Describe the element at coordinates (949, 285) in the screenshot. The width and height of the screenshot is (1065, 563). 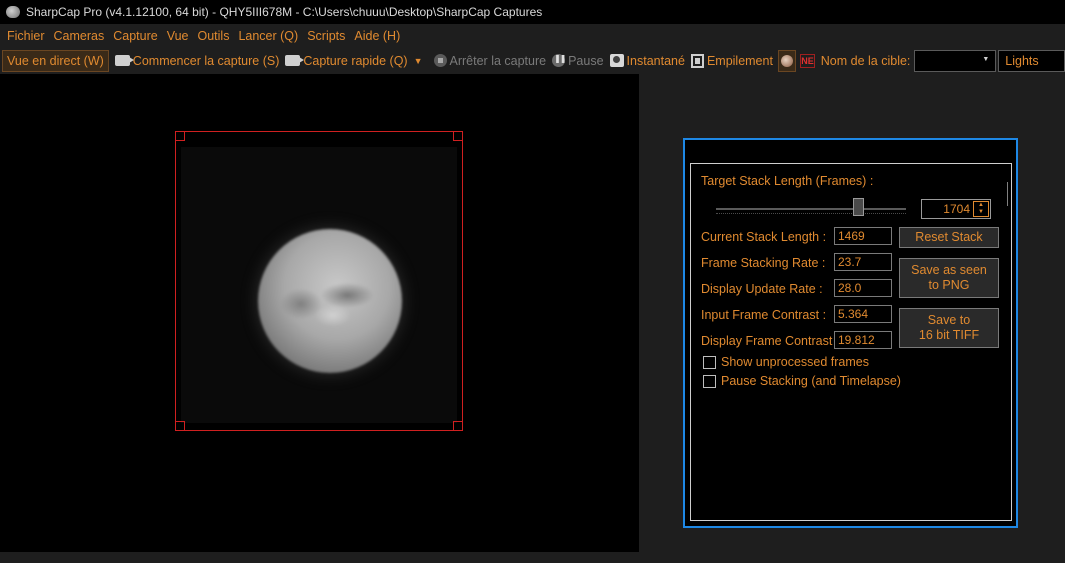
I see `save-png-label-line2: to PNG` at that location.